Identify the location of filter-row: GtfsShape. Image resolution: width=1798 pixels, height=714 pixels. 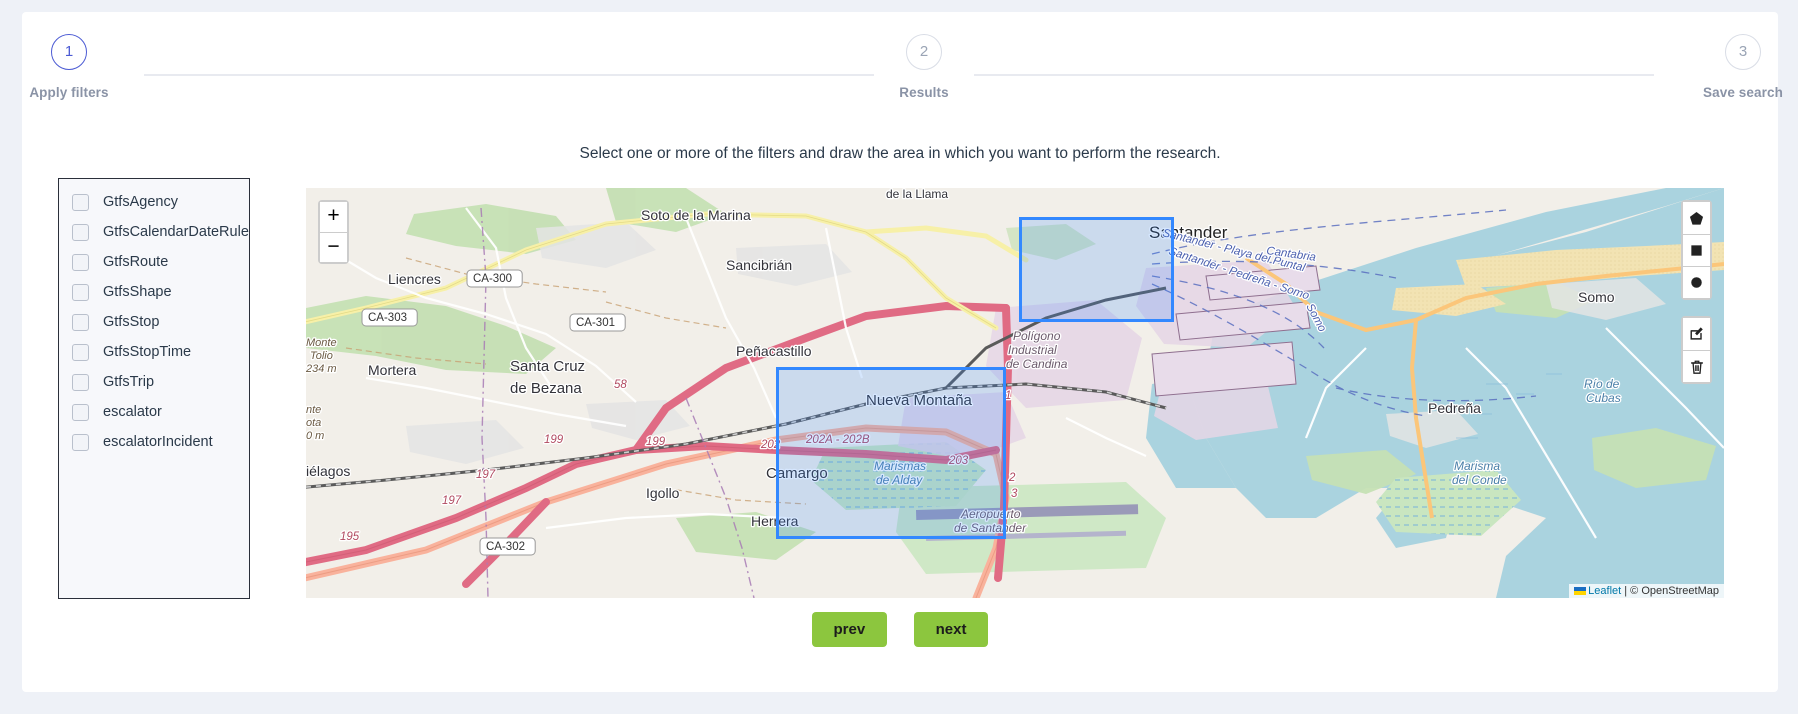
(154, 292).